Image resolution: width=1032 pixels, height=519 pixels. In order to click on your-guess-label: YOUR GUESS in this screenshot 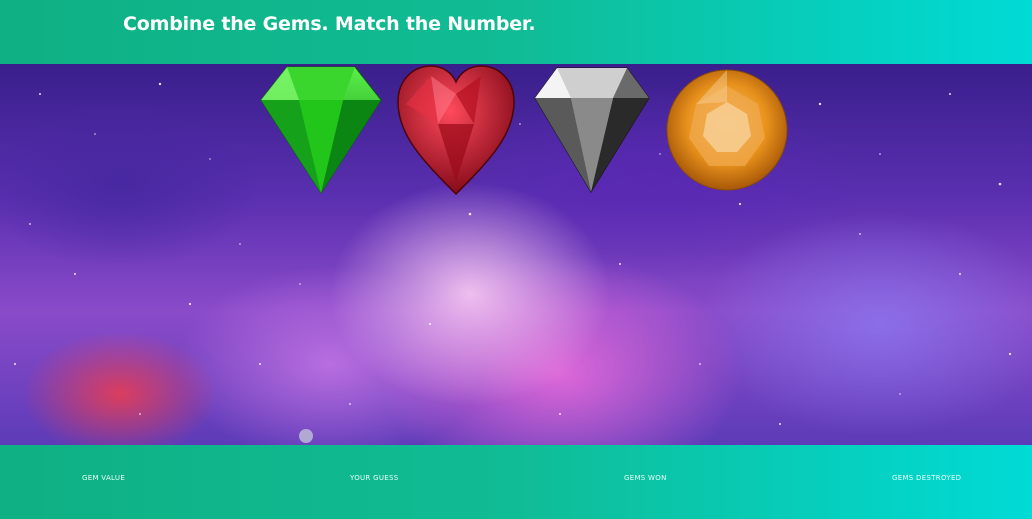, I will do `click(374, 478)`.